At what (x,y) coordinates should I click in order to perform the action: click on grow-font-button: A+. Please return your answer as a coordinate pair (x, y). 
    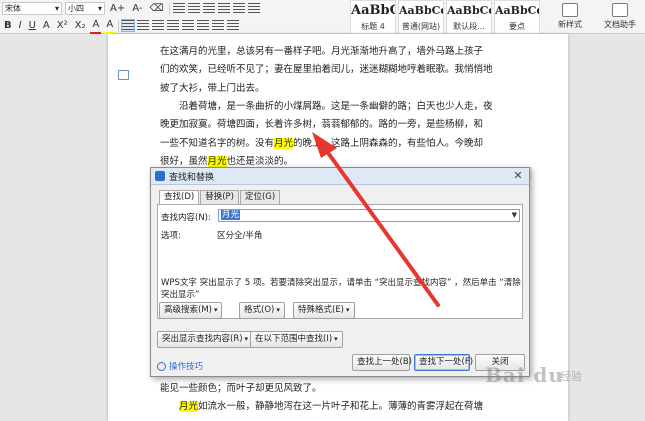
    Looking at the image, I should click on (117, 9).